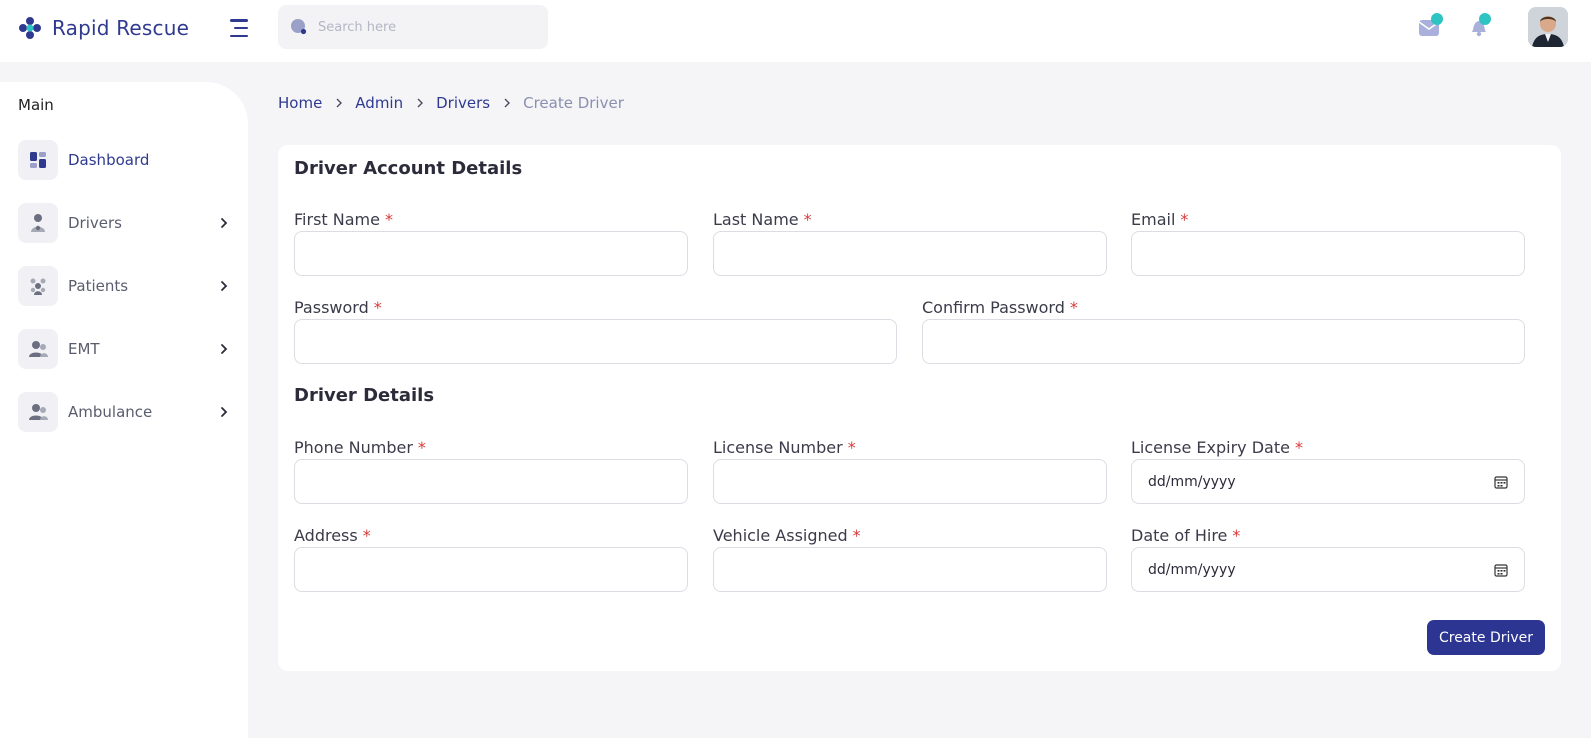  What do you see at coordinates (423, 27) in the screenshot?
I see `search-input` at bounding box center [423, 27].